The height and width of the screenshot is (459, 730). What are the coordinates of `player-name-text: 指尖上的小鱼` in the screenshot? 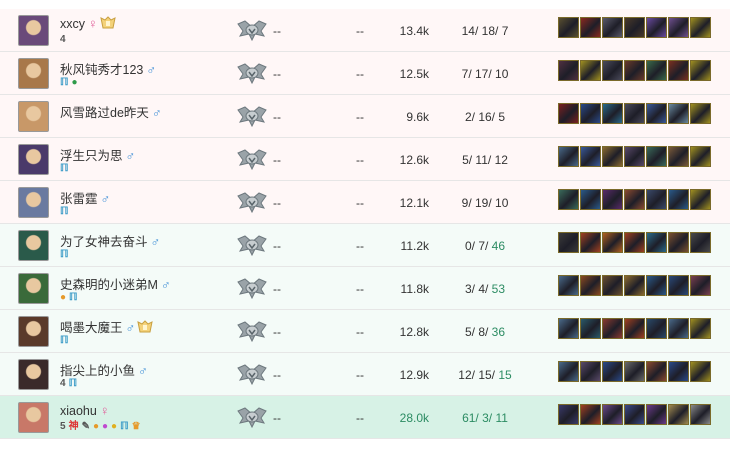 It's located at (97, 371).